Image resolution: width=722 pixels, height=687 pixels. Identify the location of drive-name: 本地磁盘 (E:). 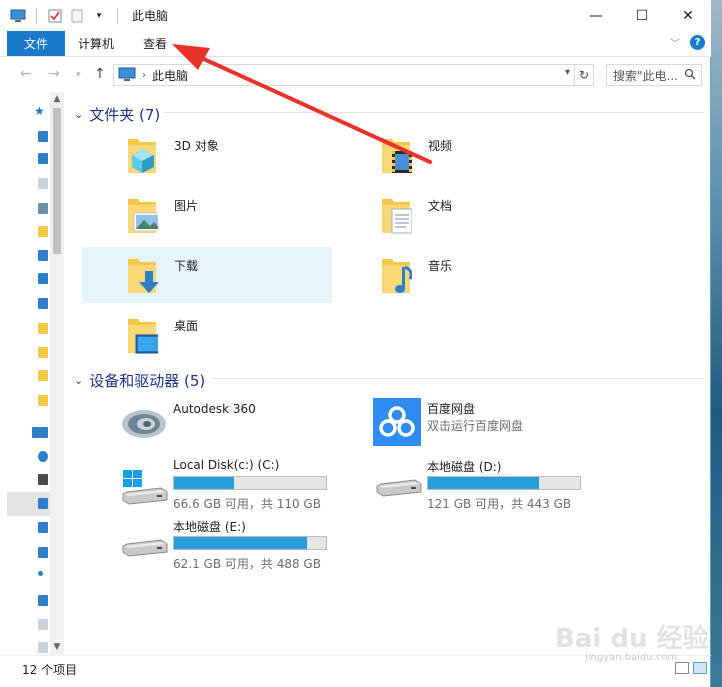
(209, 527).